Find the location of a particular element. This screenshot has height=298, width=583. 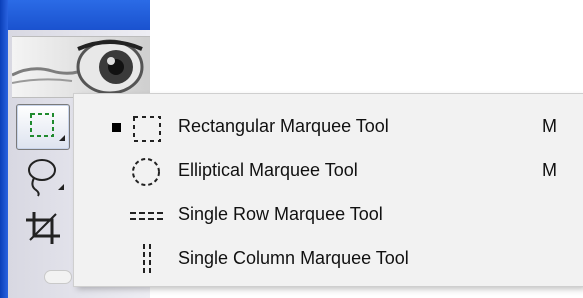

menu-item-single-row-marquee: Single Row Marquee Tool is located at coordinates (328, 216).